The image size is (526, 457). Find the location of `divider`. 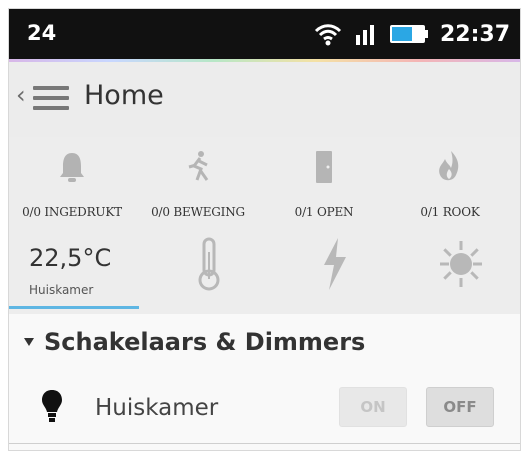

divider is located at coordinates (264, 443).